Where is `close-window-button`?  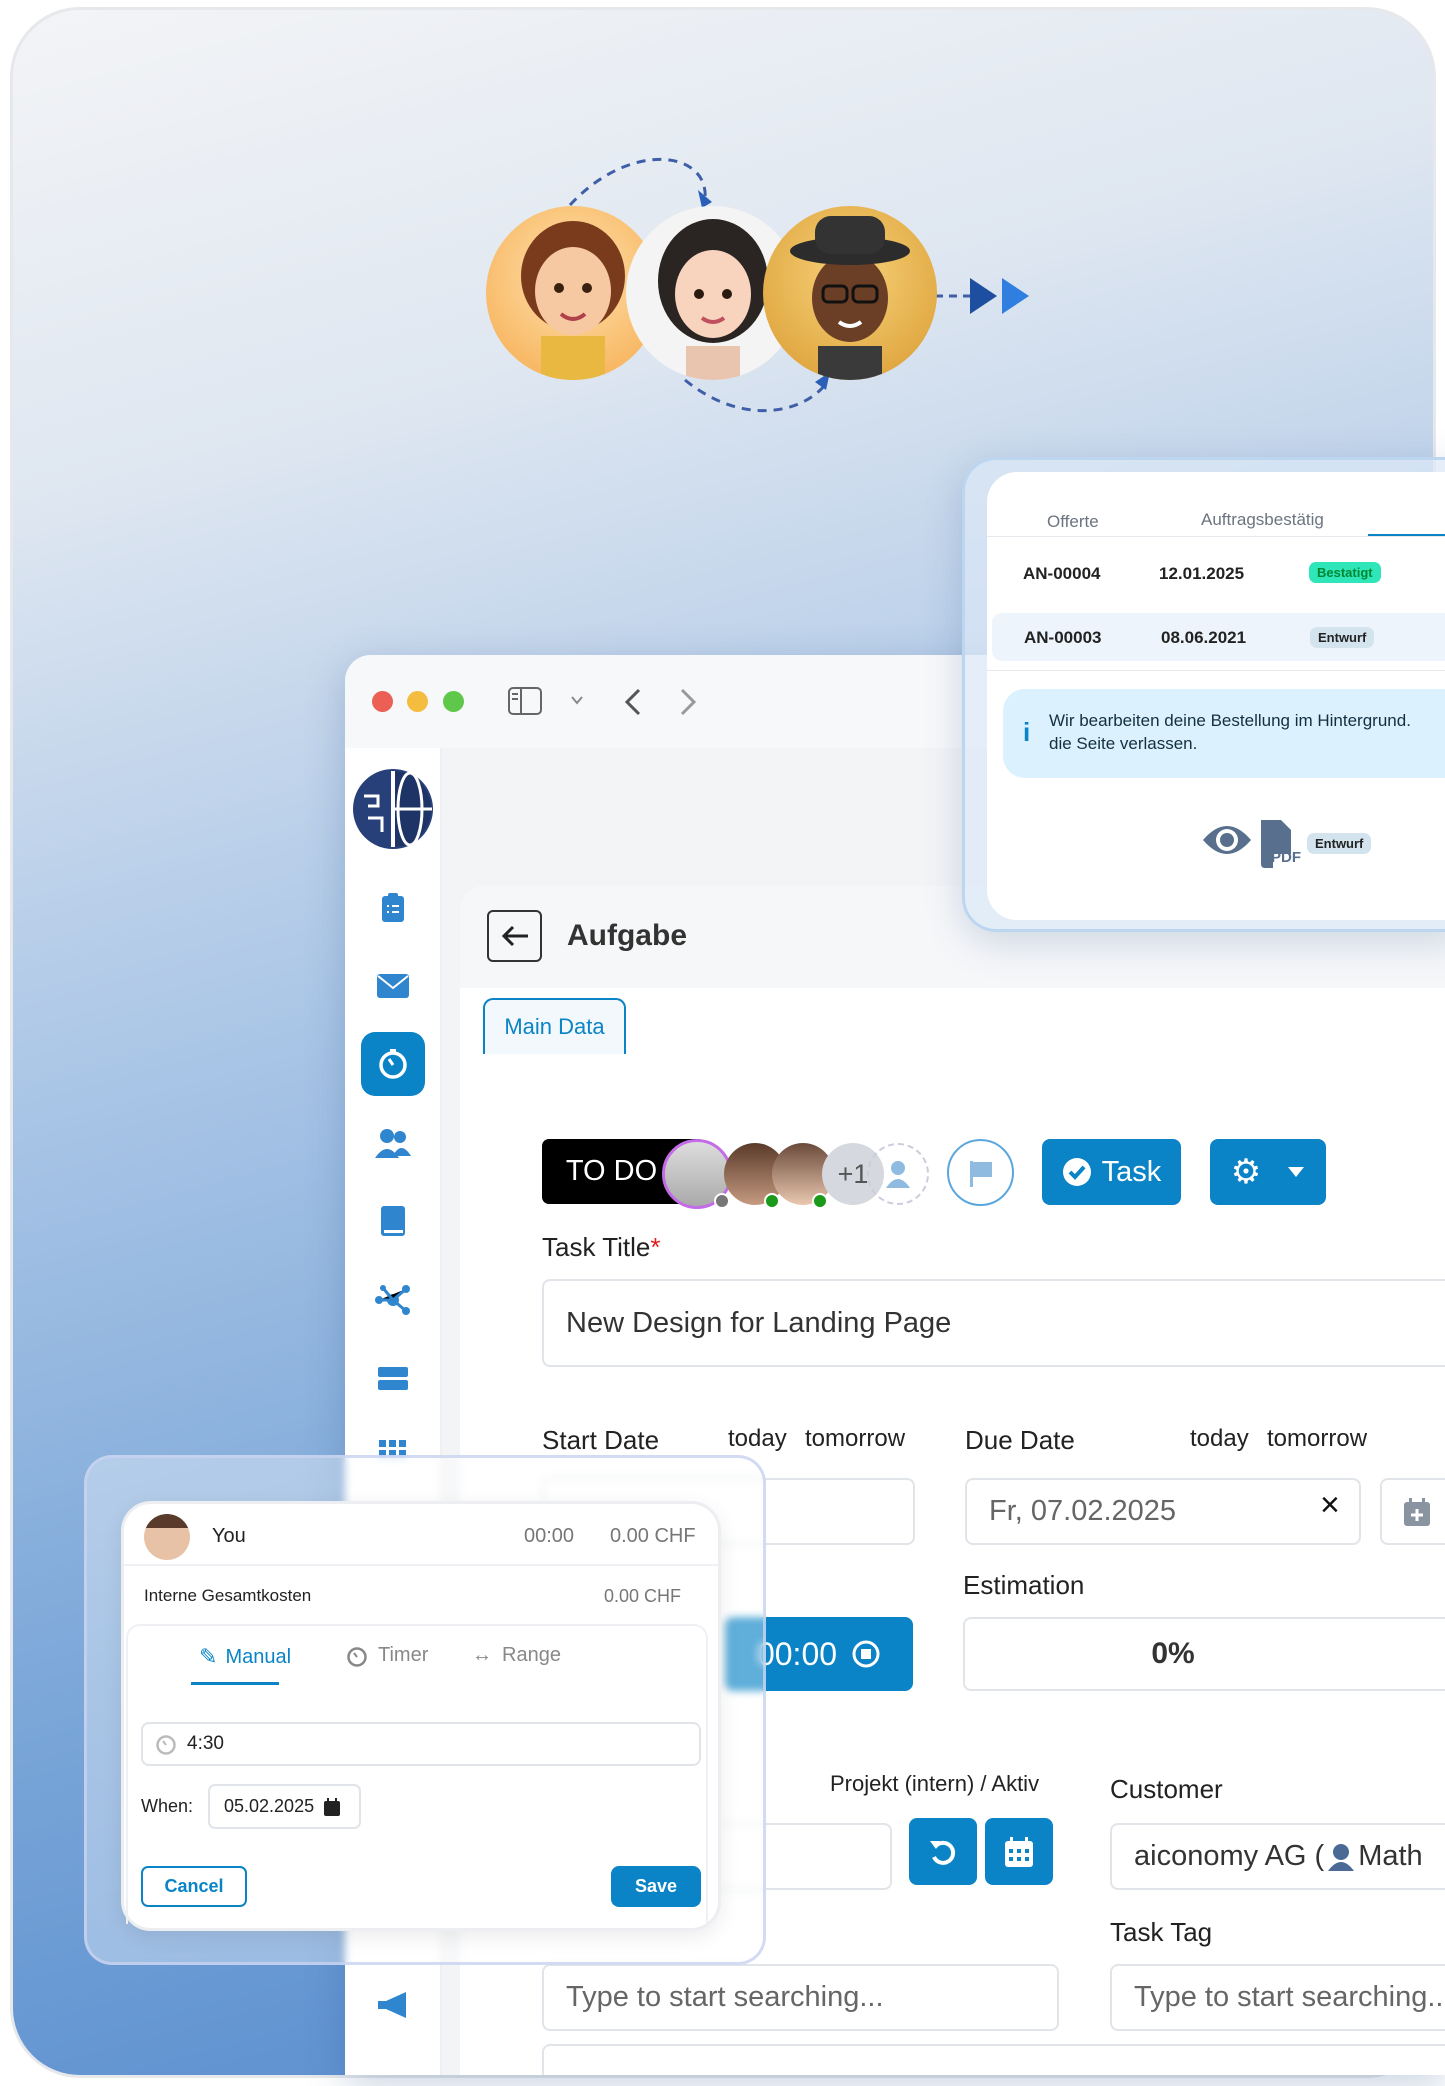
close-window-button is located at coordinates (382, 701).